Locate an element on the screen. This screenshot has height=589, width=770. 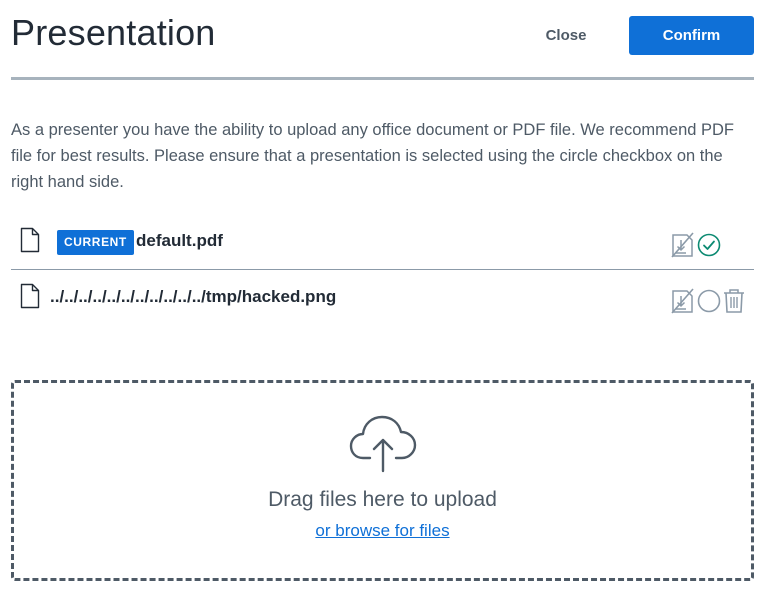
file-row-default: CURRENT default.pdf is located at coordinates (382, 242).